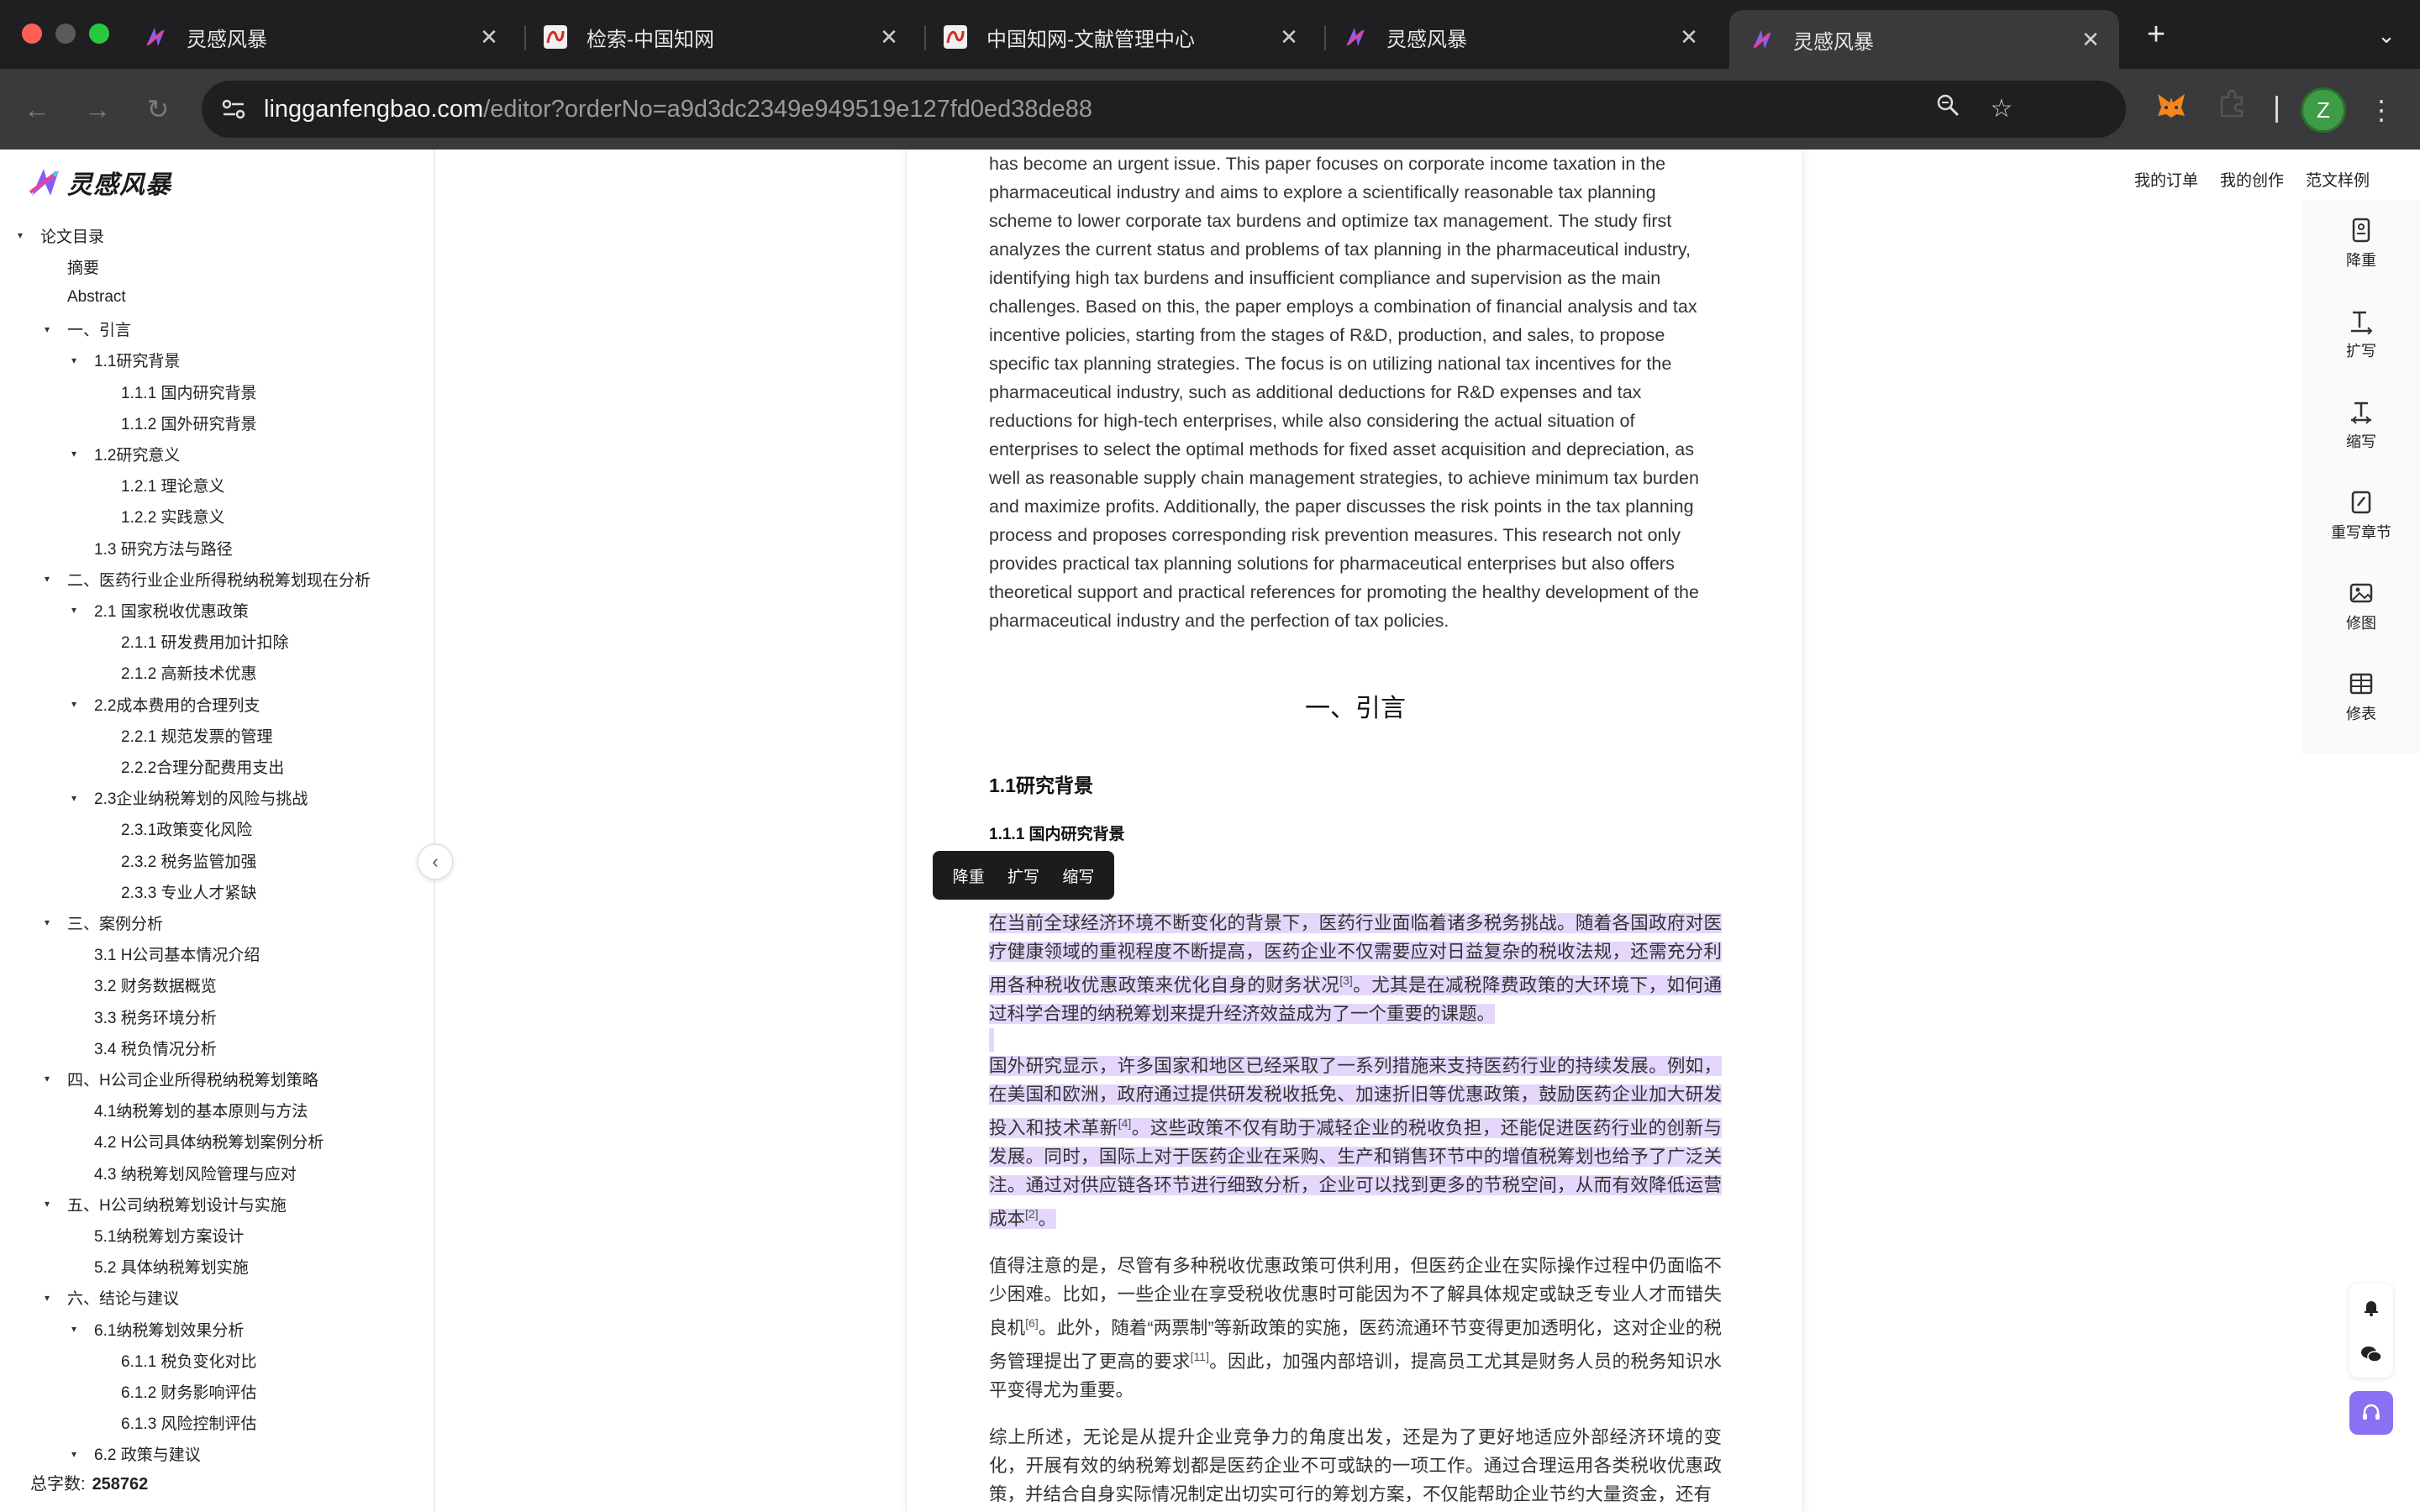  I want to click on toc-item: ▾1.1.2 国外研究背景, so click(174, 422).